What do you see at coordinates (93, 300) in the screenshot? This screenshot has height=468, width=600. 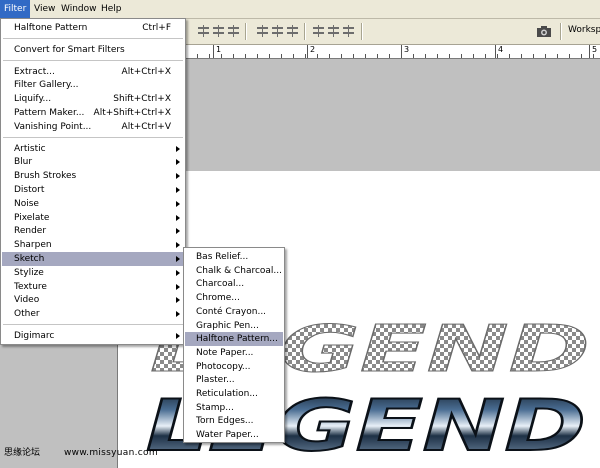 I see `menu-item-video: Video` at bounding box center [93, 300].